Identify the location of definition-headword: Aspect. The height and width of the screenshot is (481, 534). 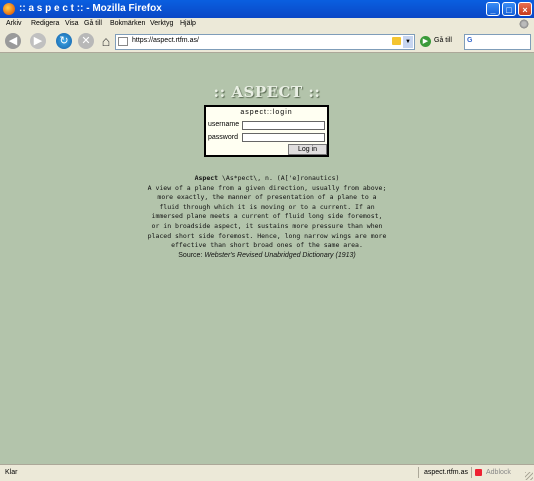
(206, 178).